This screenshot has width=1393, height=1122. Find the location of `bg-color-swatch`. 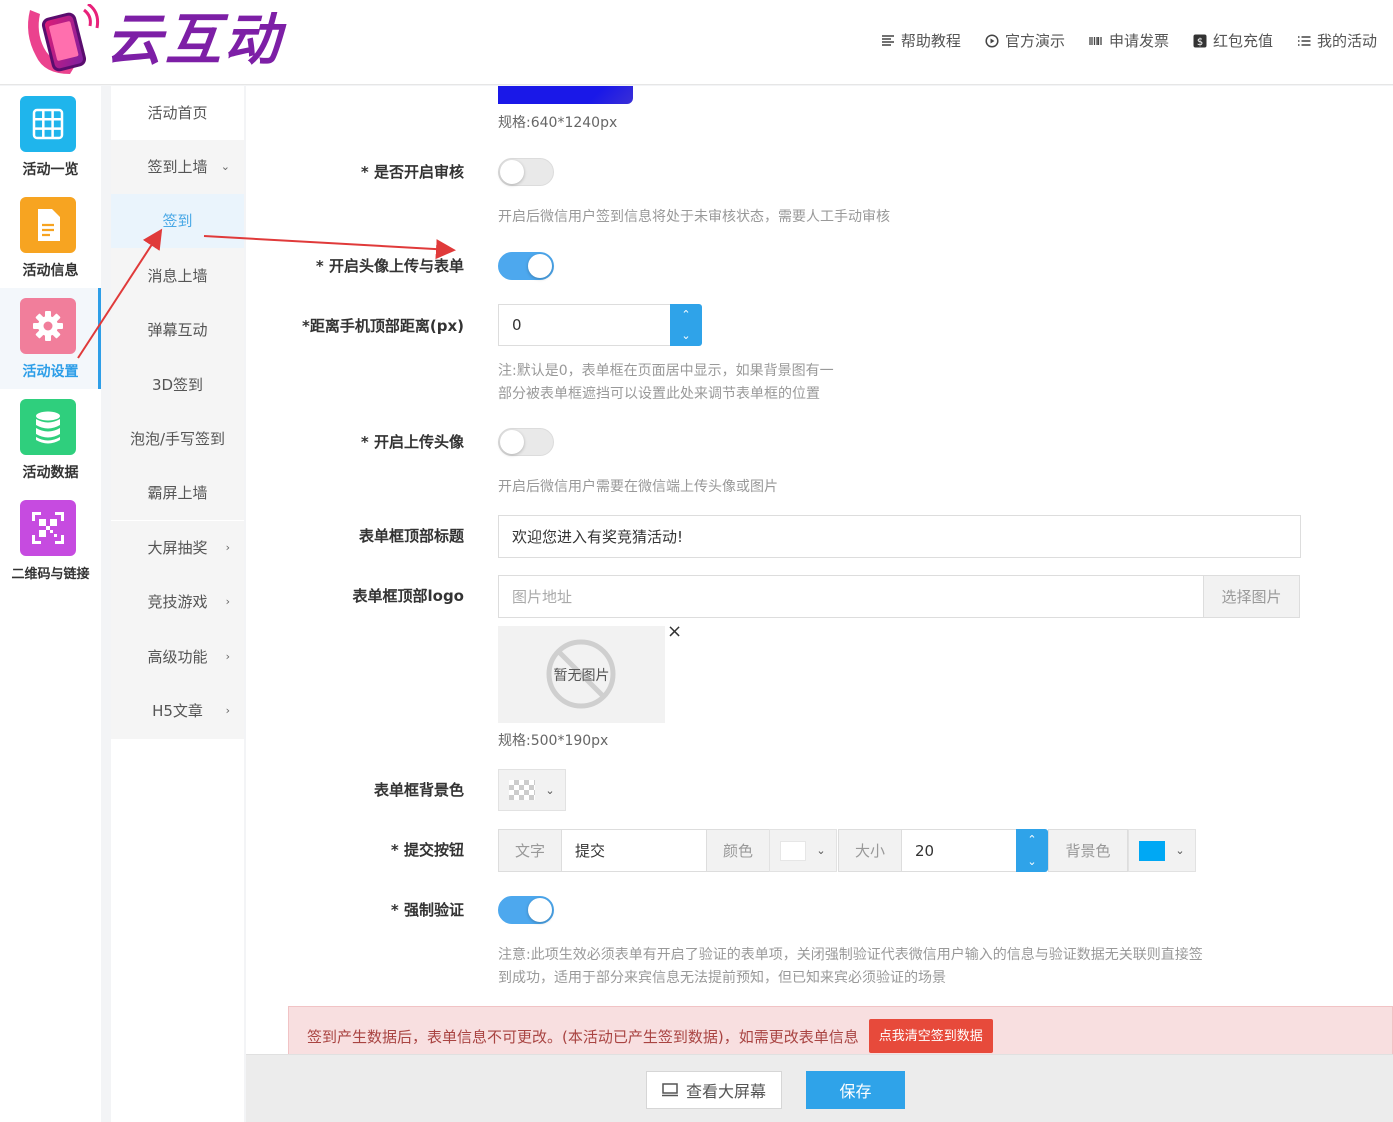

bg-color-swatch is located at coordinates (1152, 850).